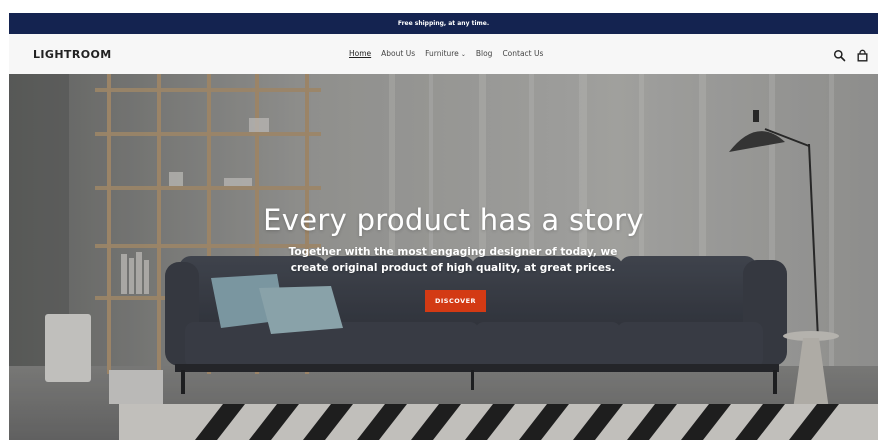  What do you see at coordinates (484, 53) in the screenshot?
I see `nav-blog: Blog` at bounding box center [484, 53].